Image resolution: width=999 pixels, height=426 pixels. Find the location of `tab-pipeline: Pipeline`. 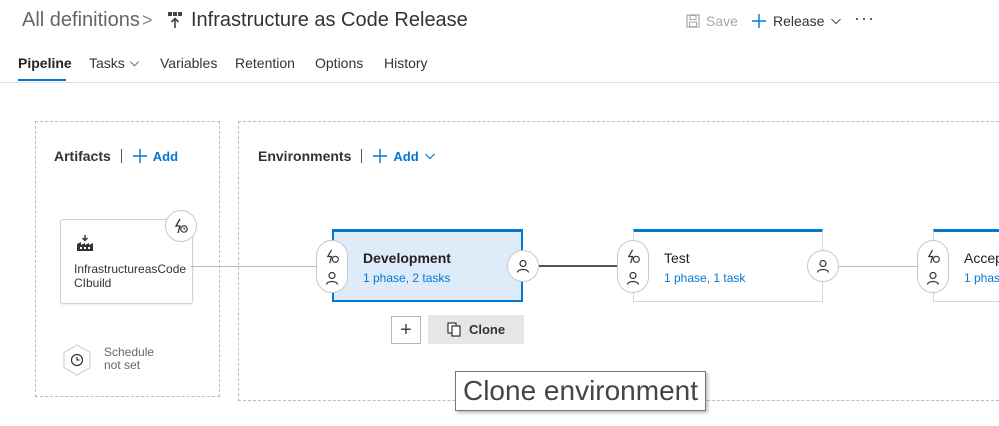

tab-pipeline: Pipeline is located at coordinates (45, 63).